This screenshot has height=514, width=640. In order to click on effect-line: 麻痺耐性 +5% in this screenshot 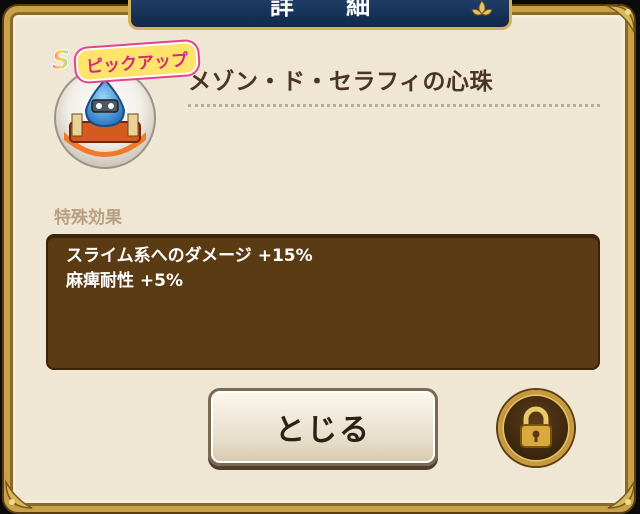, I will do `click(125, 281)`.